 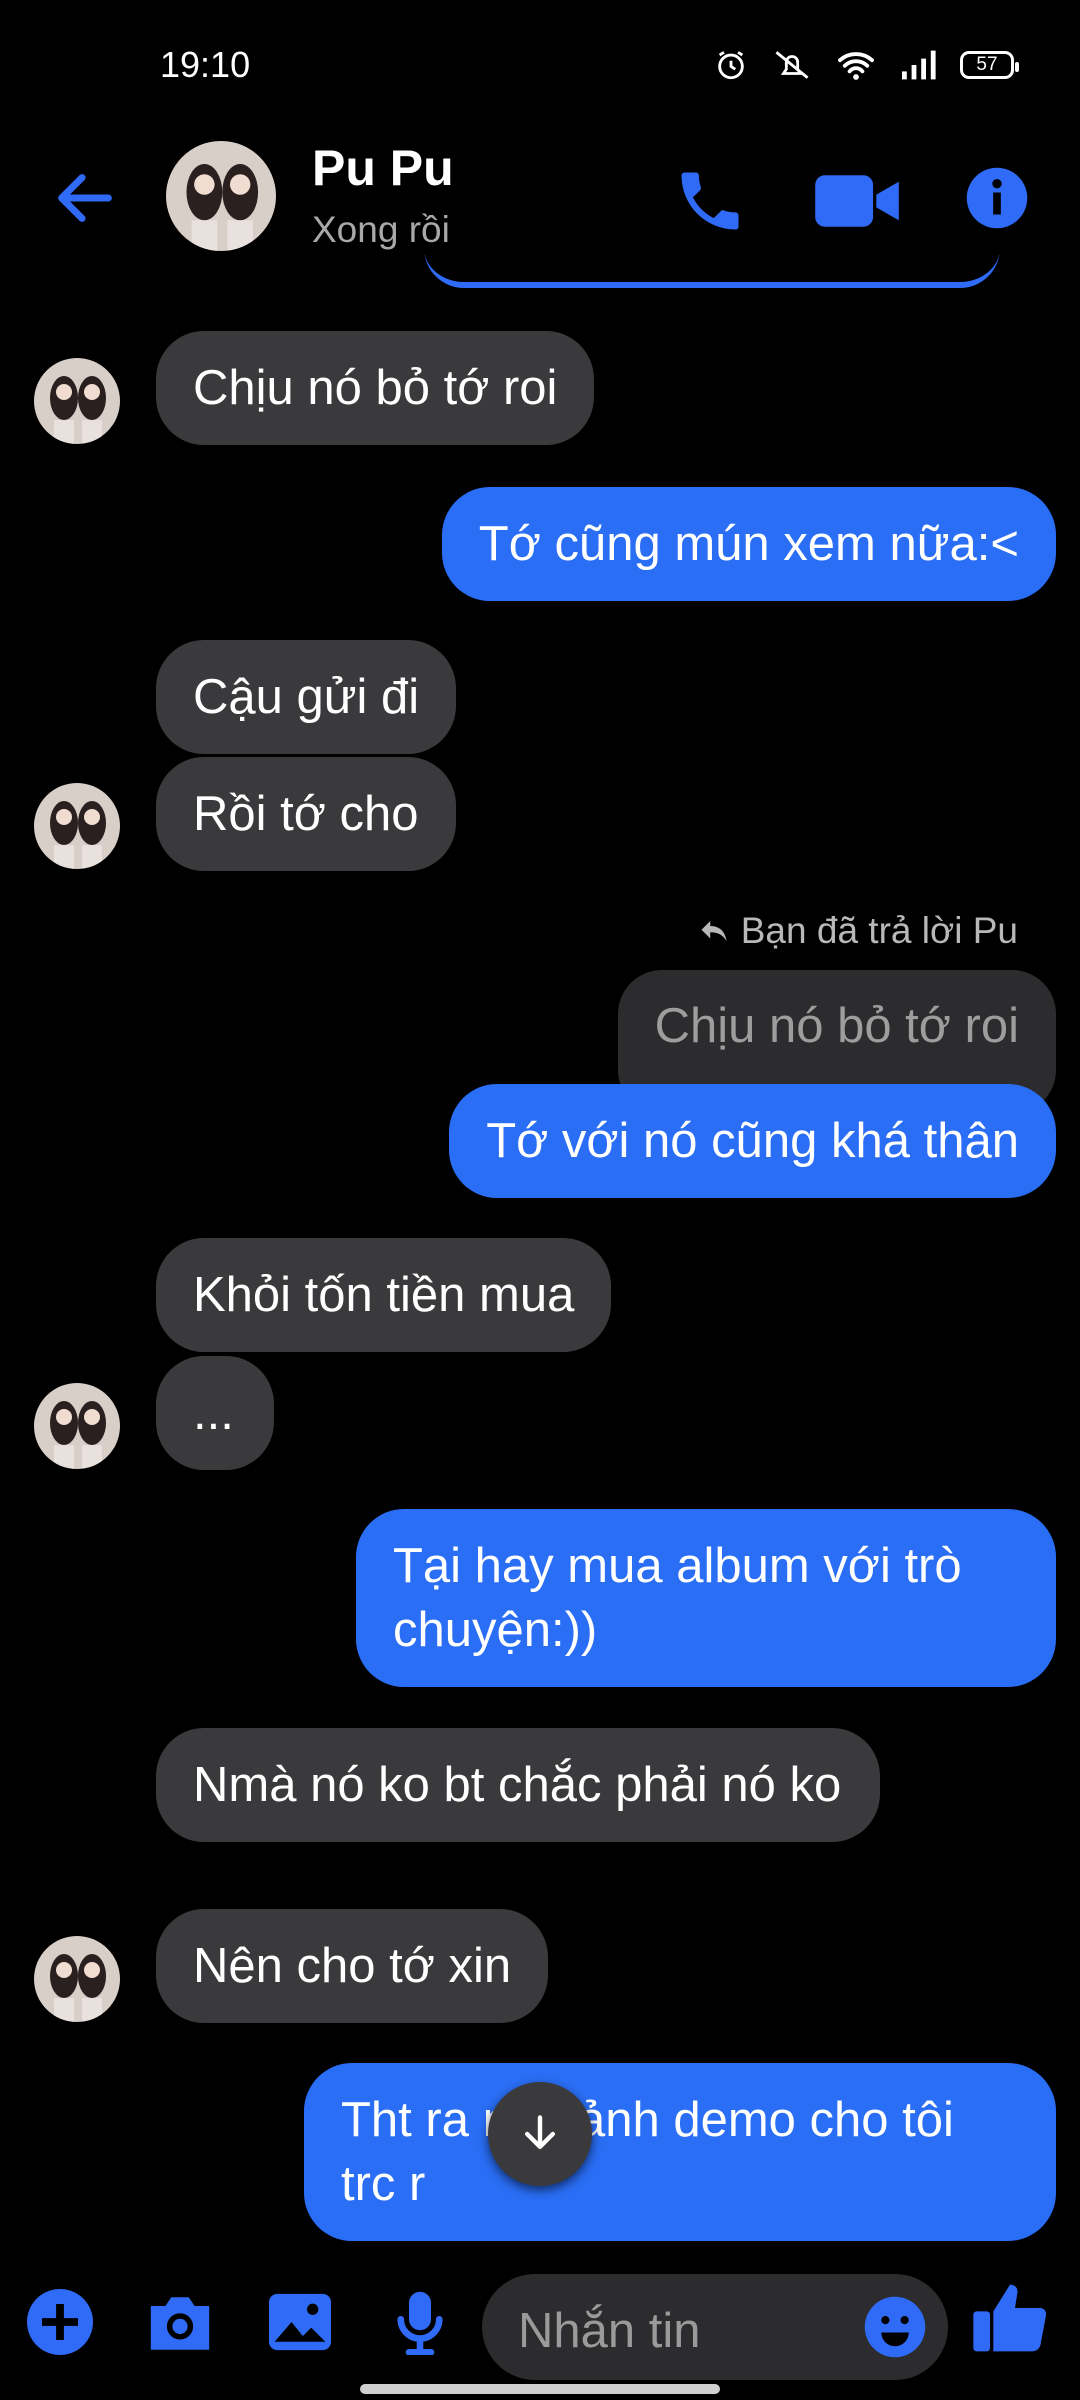 I want to click on message-outgoing: Tht ra nhả ảnh demo cho tôi trc r, so click(x=680, y=2152).